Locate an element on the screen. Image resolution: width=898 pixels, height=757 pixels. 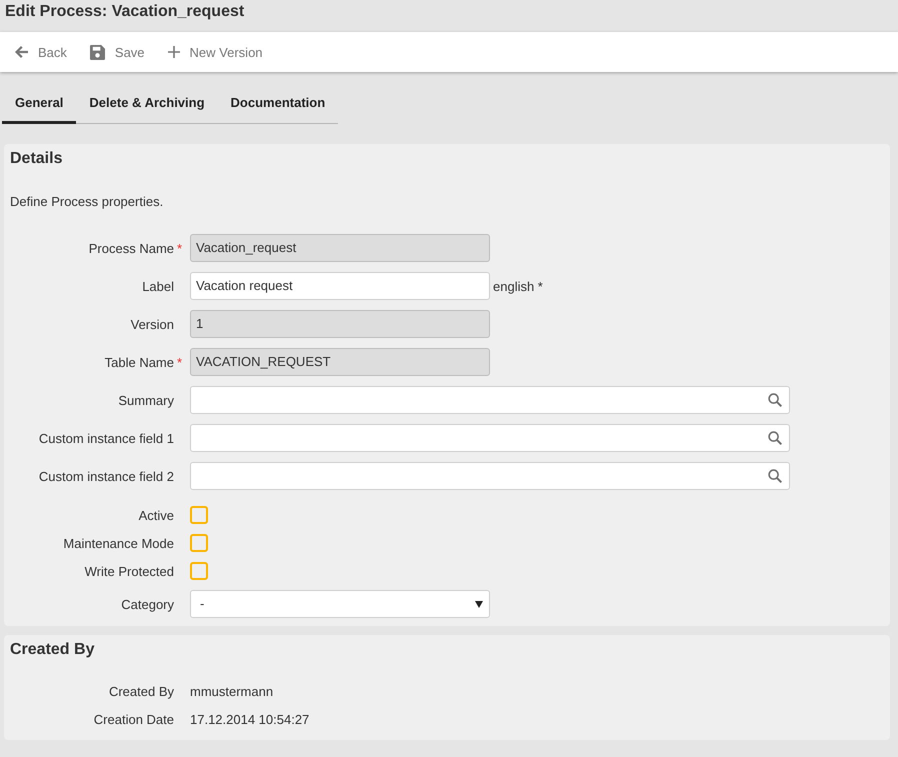
description-text: Define Process properties. is located at coordinates (87, 202).